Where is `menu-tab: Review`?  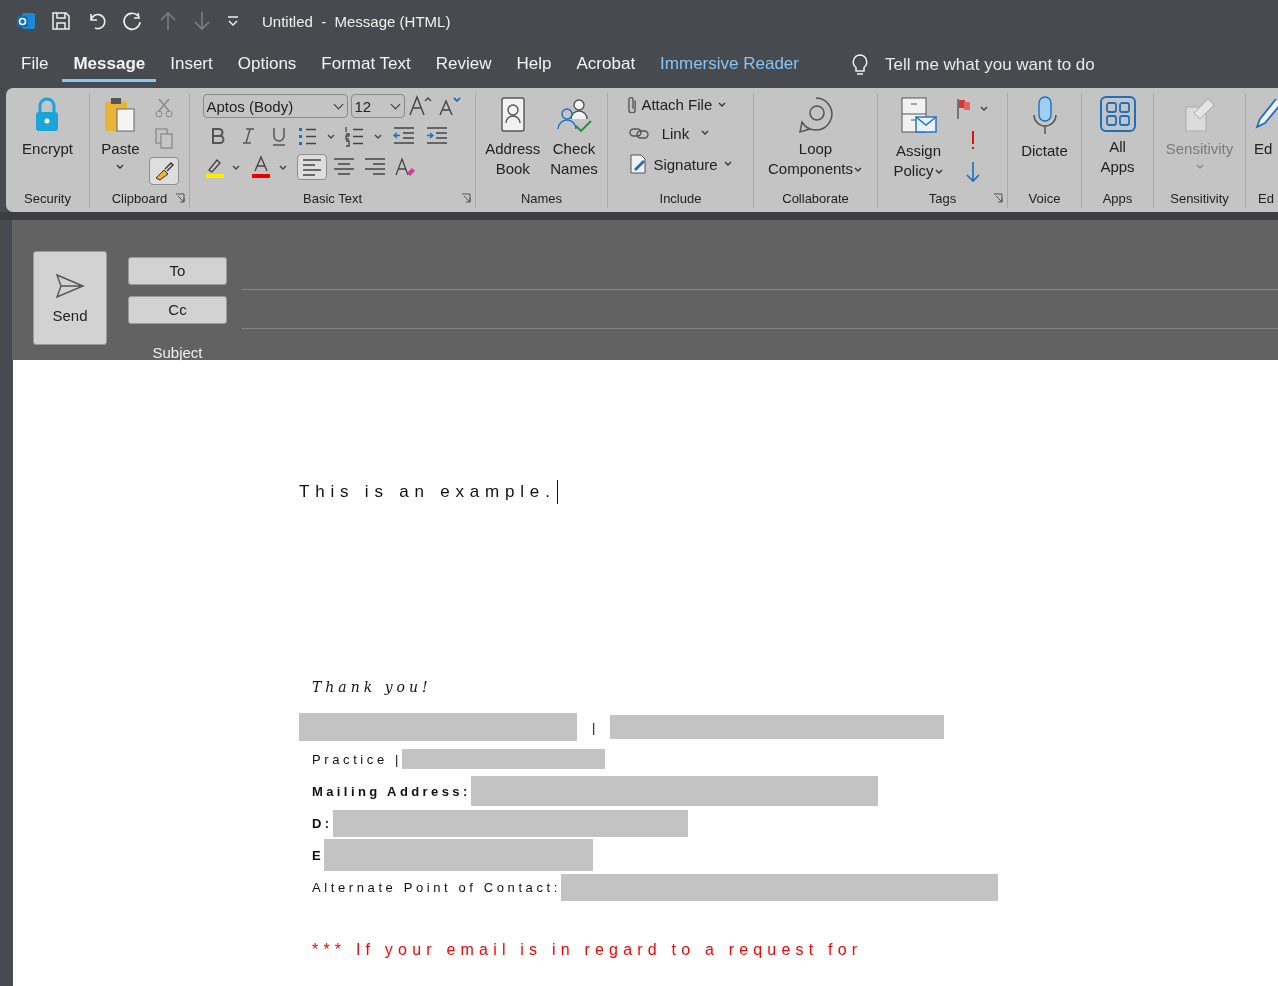 menu-tab: Review is located at coordinates (463, 65).